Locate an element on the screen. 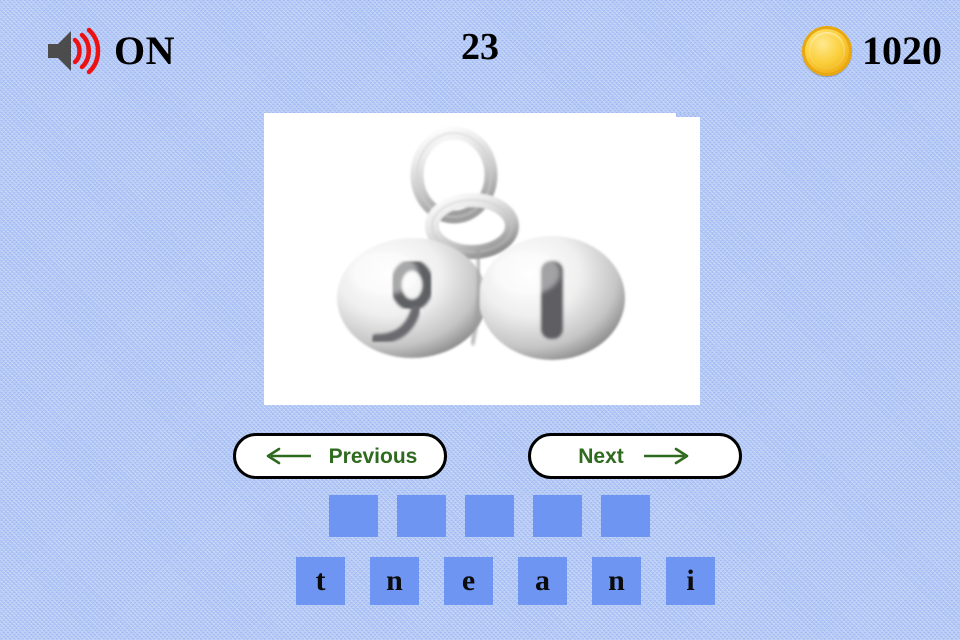  previous-button-label: Previous is located at coordinates (373, 456).